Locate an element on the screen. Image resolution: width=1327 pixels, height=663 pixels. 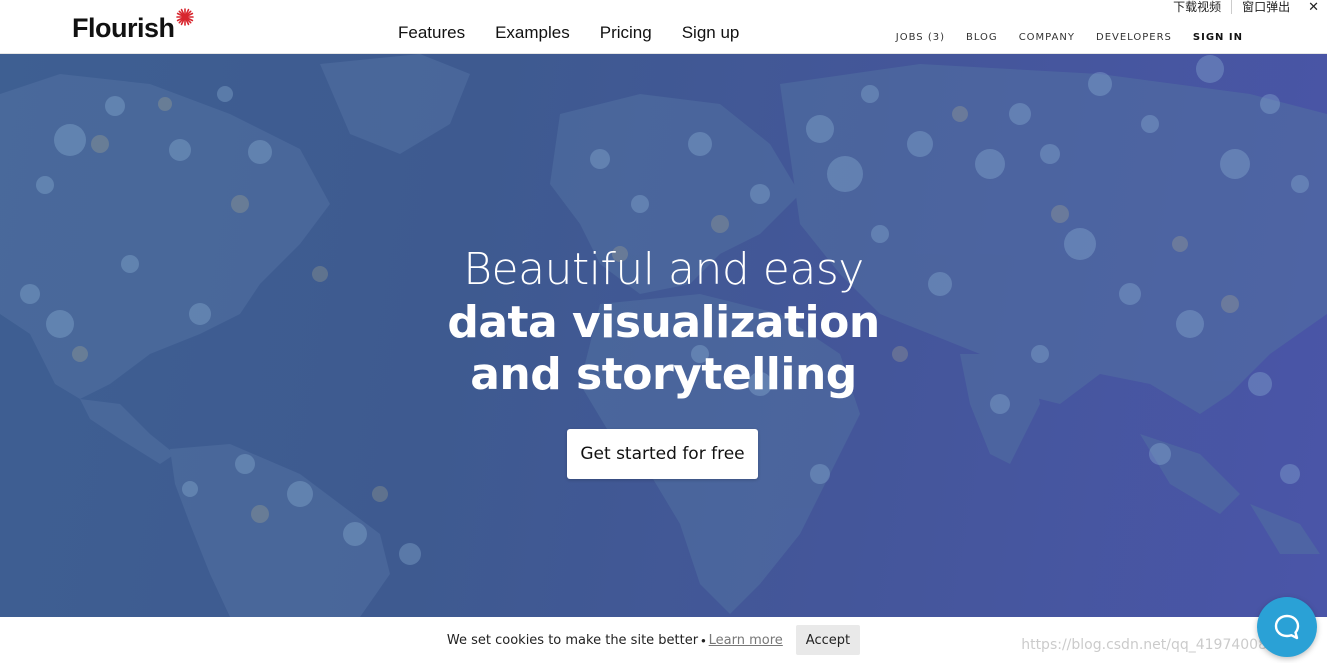
download-video-button: 下载视频 is located at coordinates (1197, 7).